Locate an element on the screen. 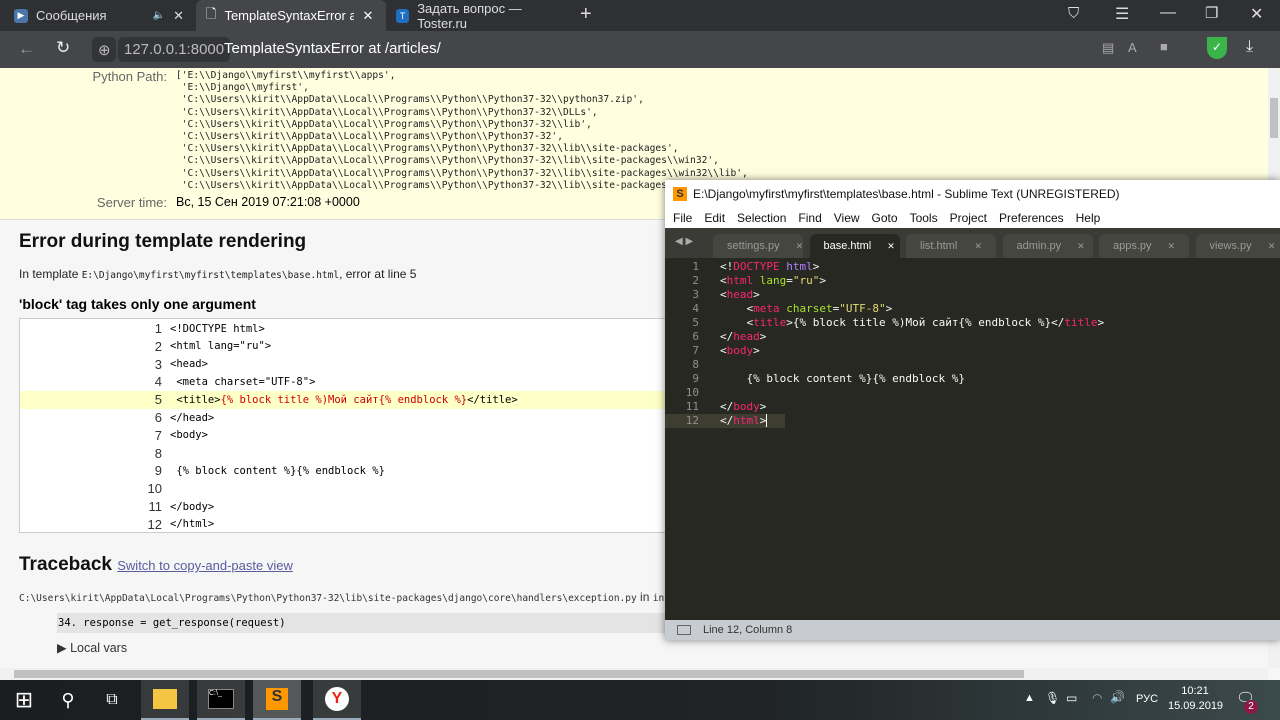  menu-edit: Edit is located at coordinates (714, 218).